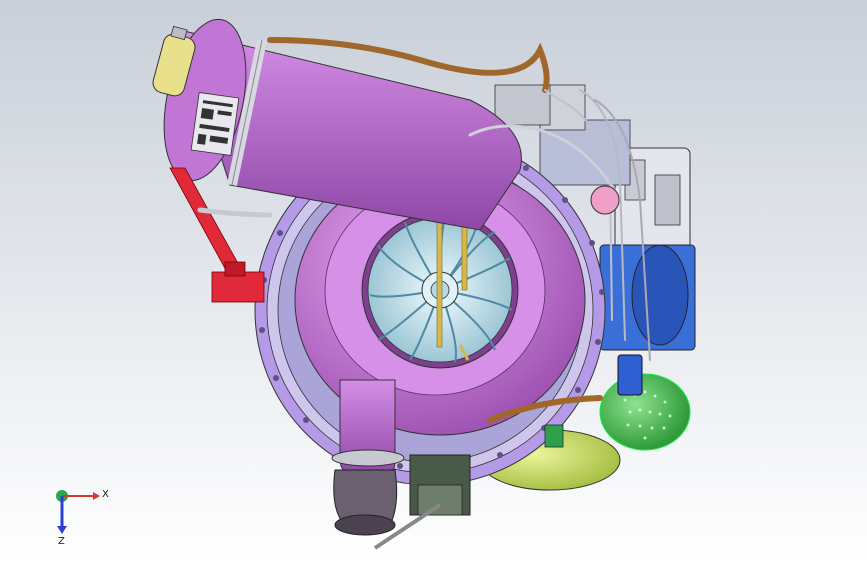  I want to click on sensor-fitting, so click(605, 200).